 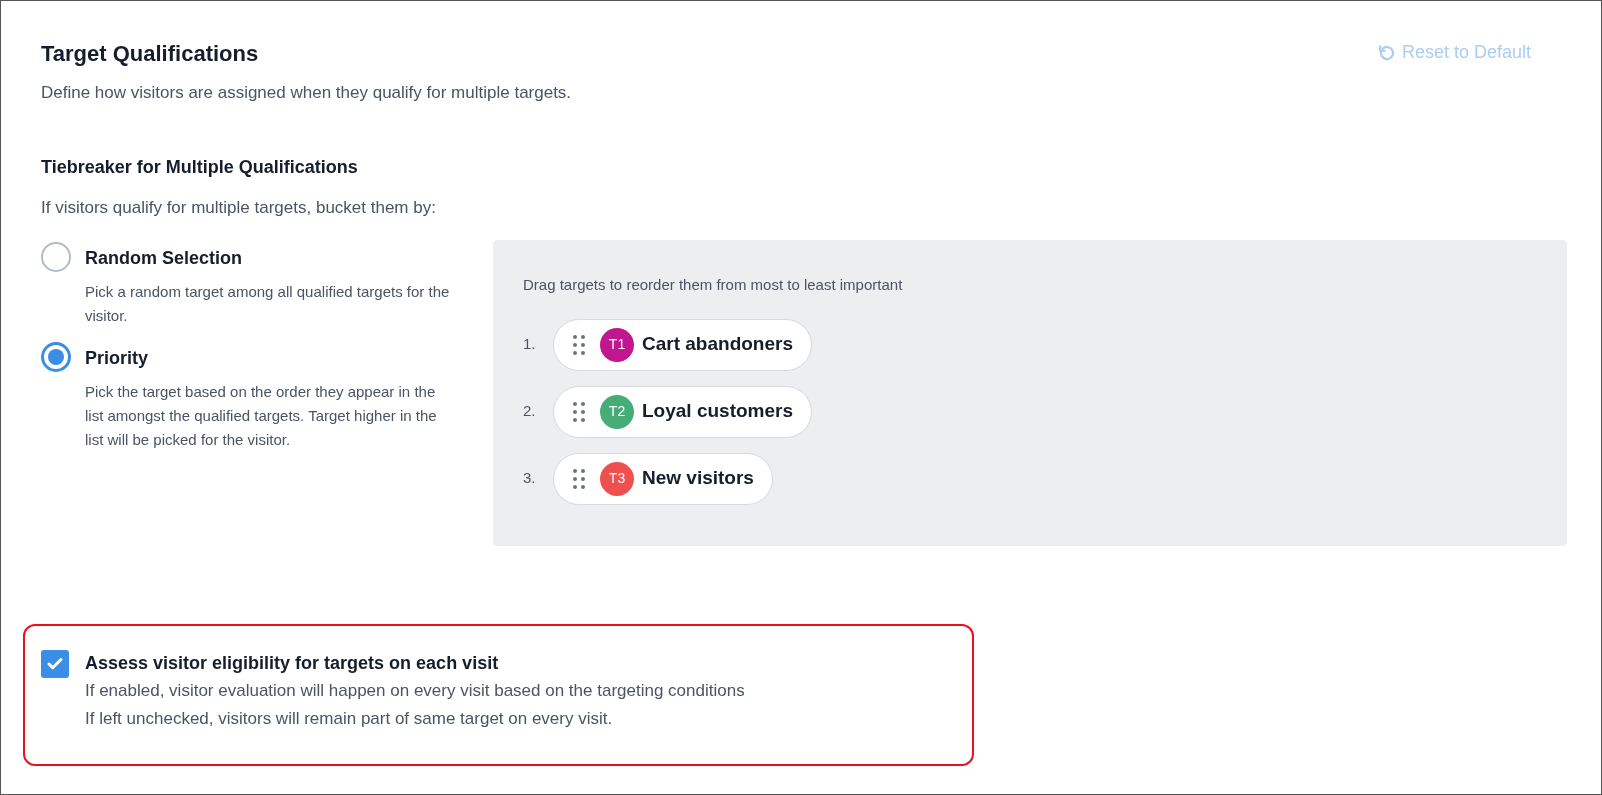 What do you see at coordinates (306, 93) in the screenshot?
I see `page-description: Define how visitors are assigned when they qualify for multiple targets.` at bounding box center [306, 93].